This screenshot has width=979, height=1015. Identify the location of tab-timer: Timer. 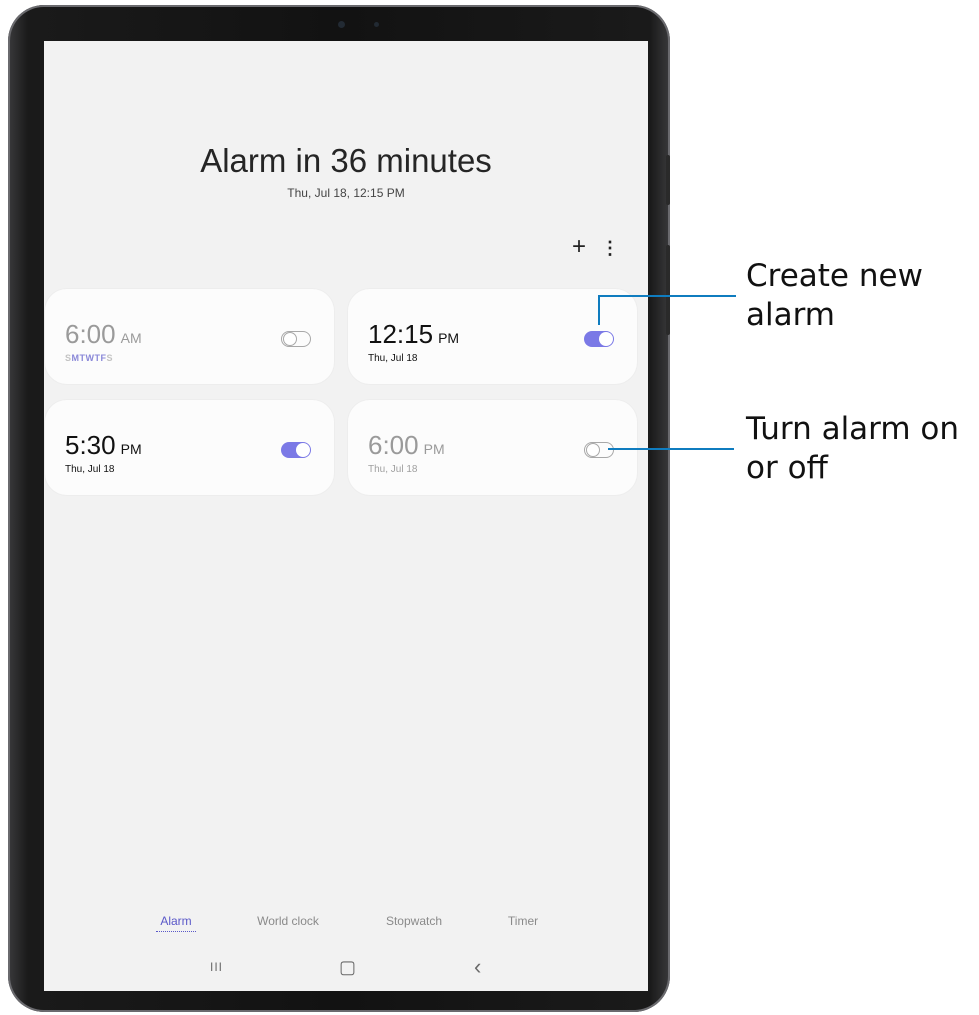
(523, 921).